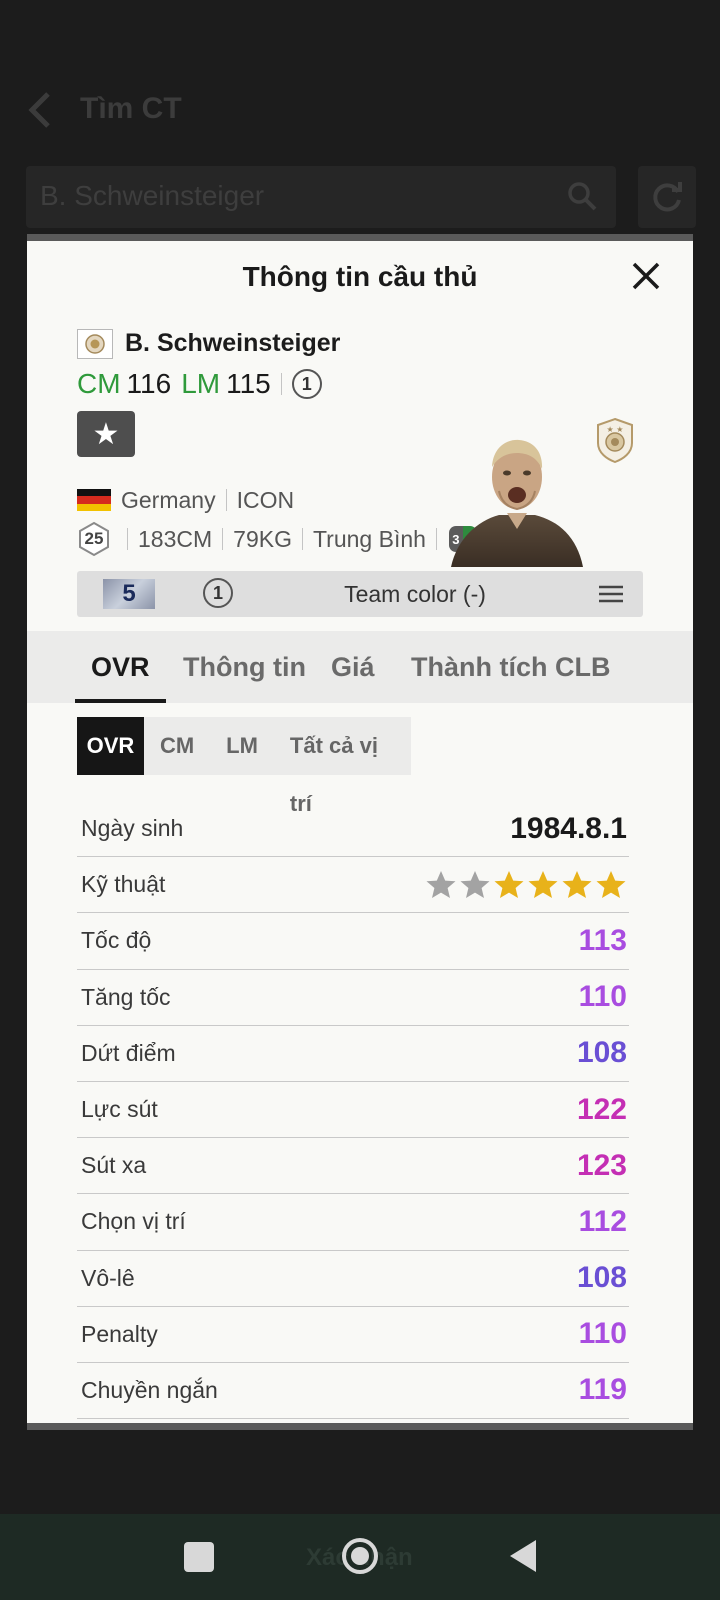  I want to click on favorite-star-button: ★, so click(106, 434).